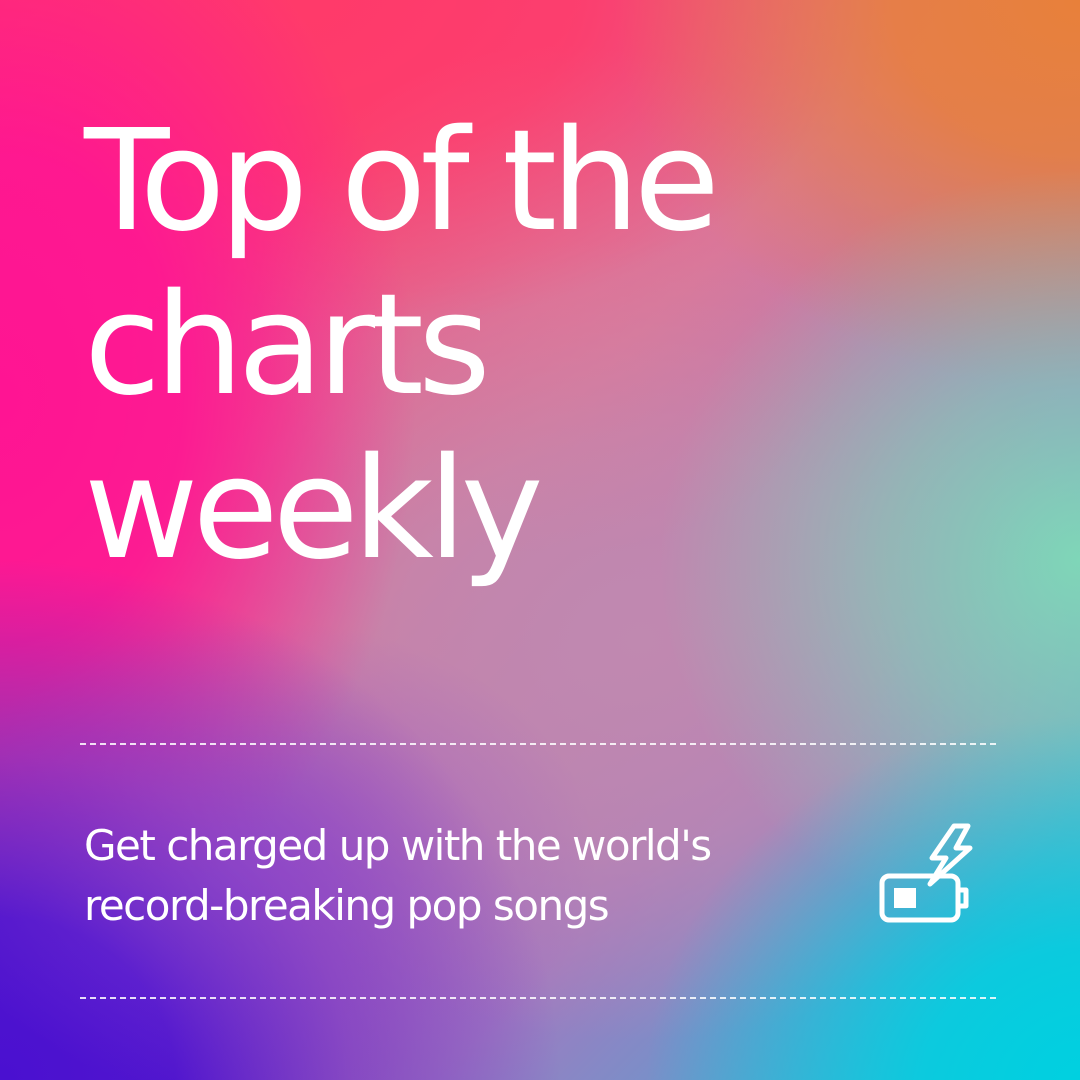  Describe the element at coordinates (287, 345) in the screenshot. I see `headline-line-2: charts` at that location.